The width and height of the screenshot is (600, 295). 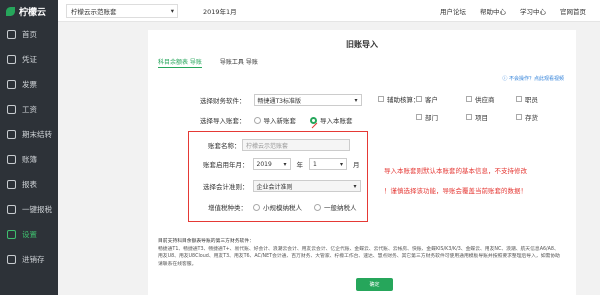 What do you see at coordinates (307, 100) in the screenshot?
I see `software-select: 畅捷通T3标准版 ▾` at bounding box center [307, 100].